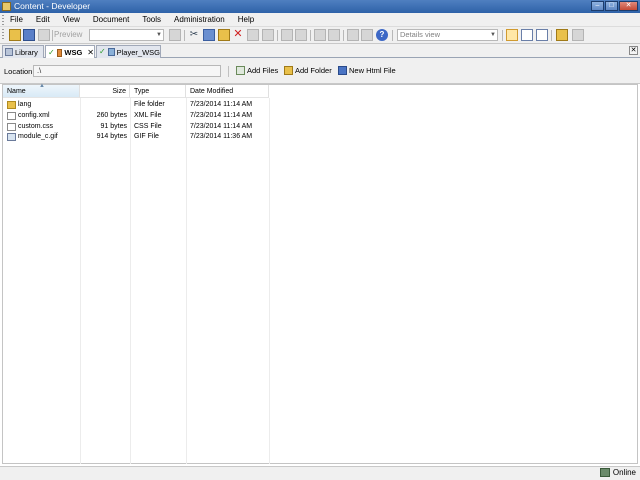 This screenshot has width=640, height=480. Describe the element at coordinates (6, 6) in the screenshot. I see `app-icon` at that location.